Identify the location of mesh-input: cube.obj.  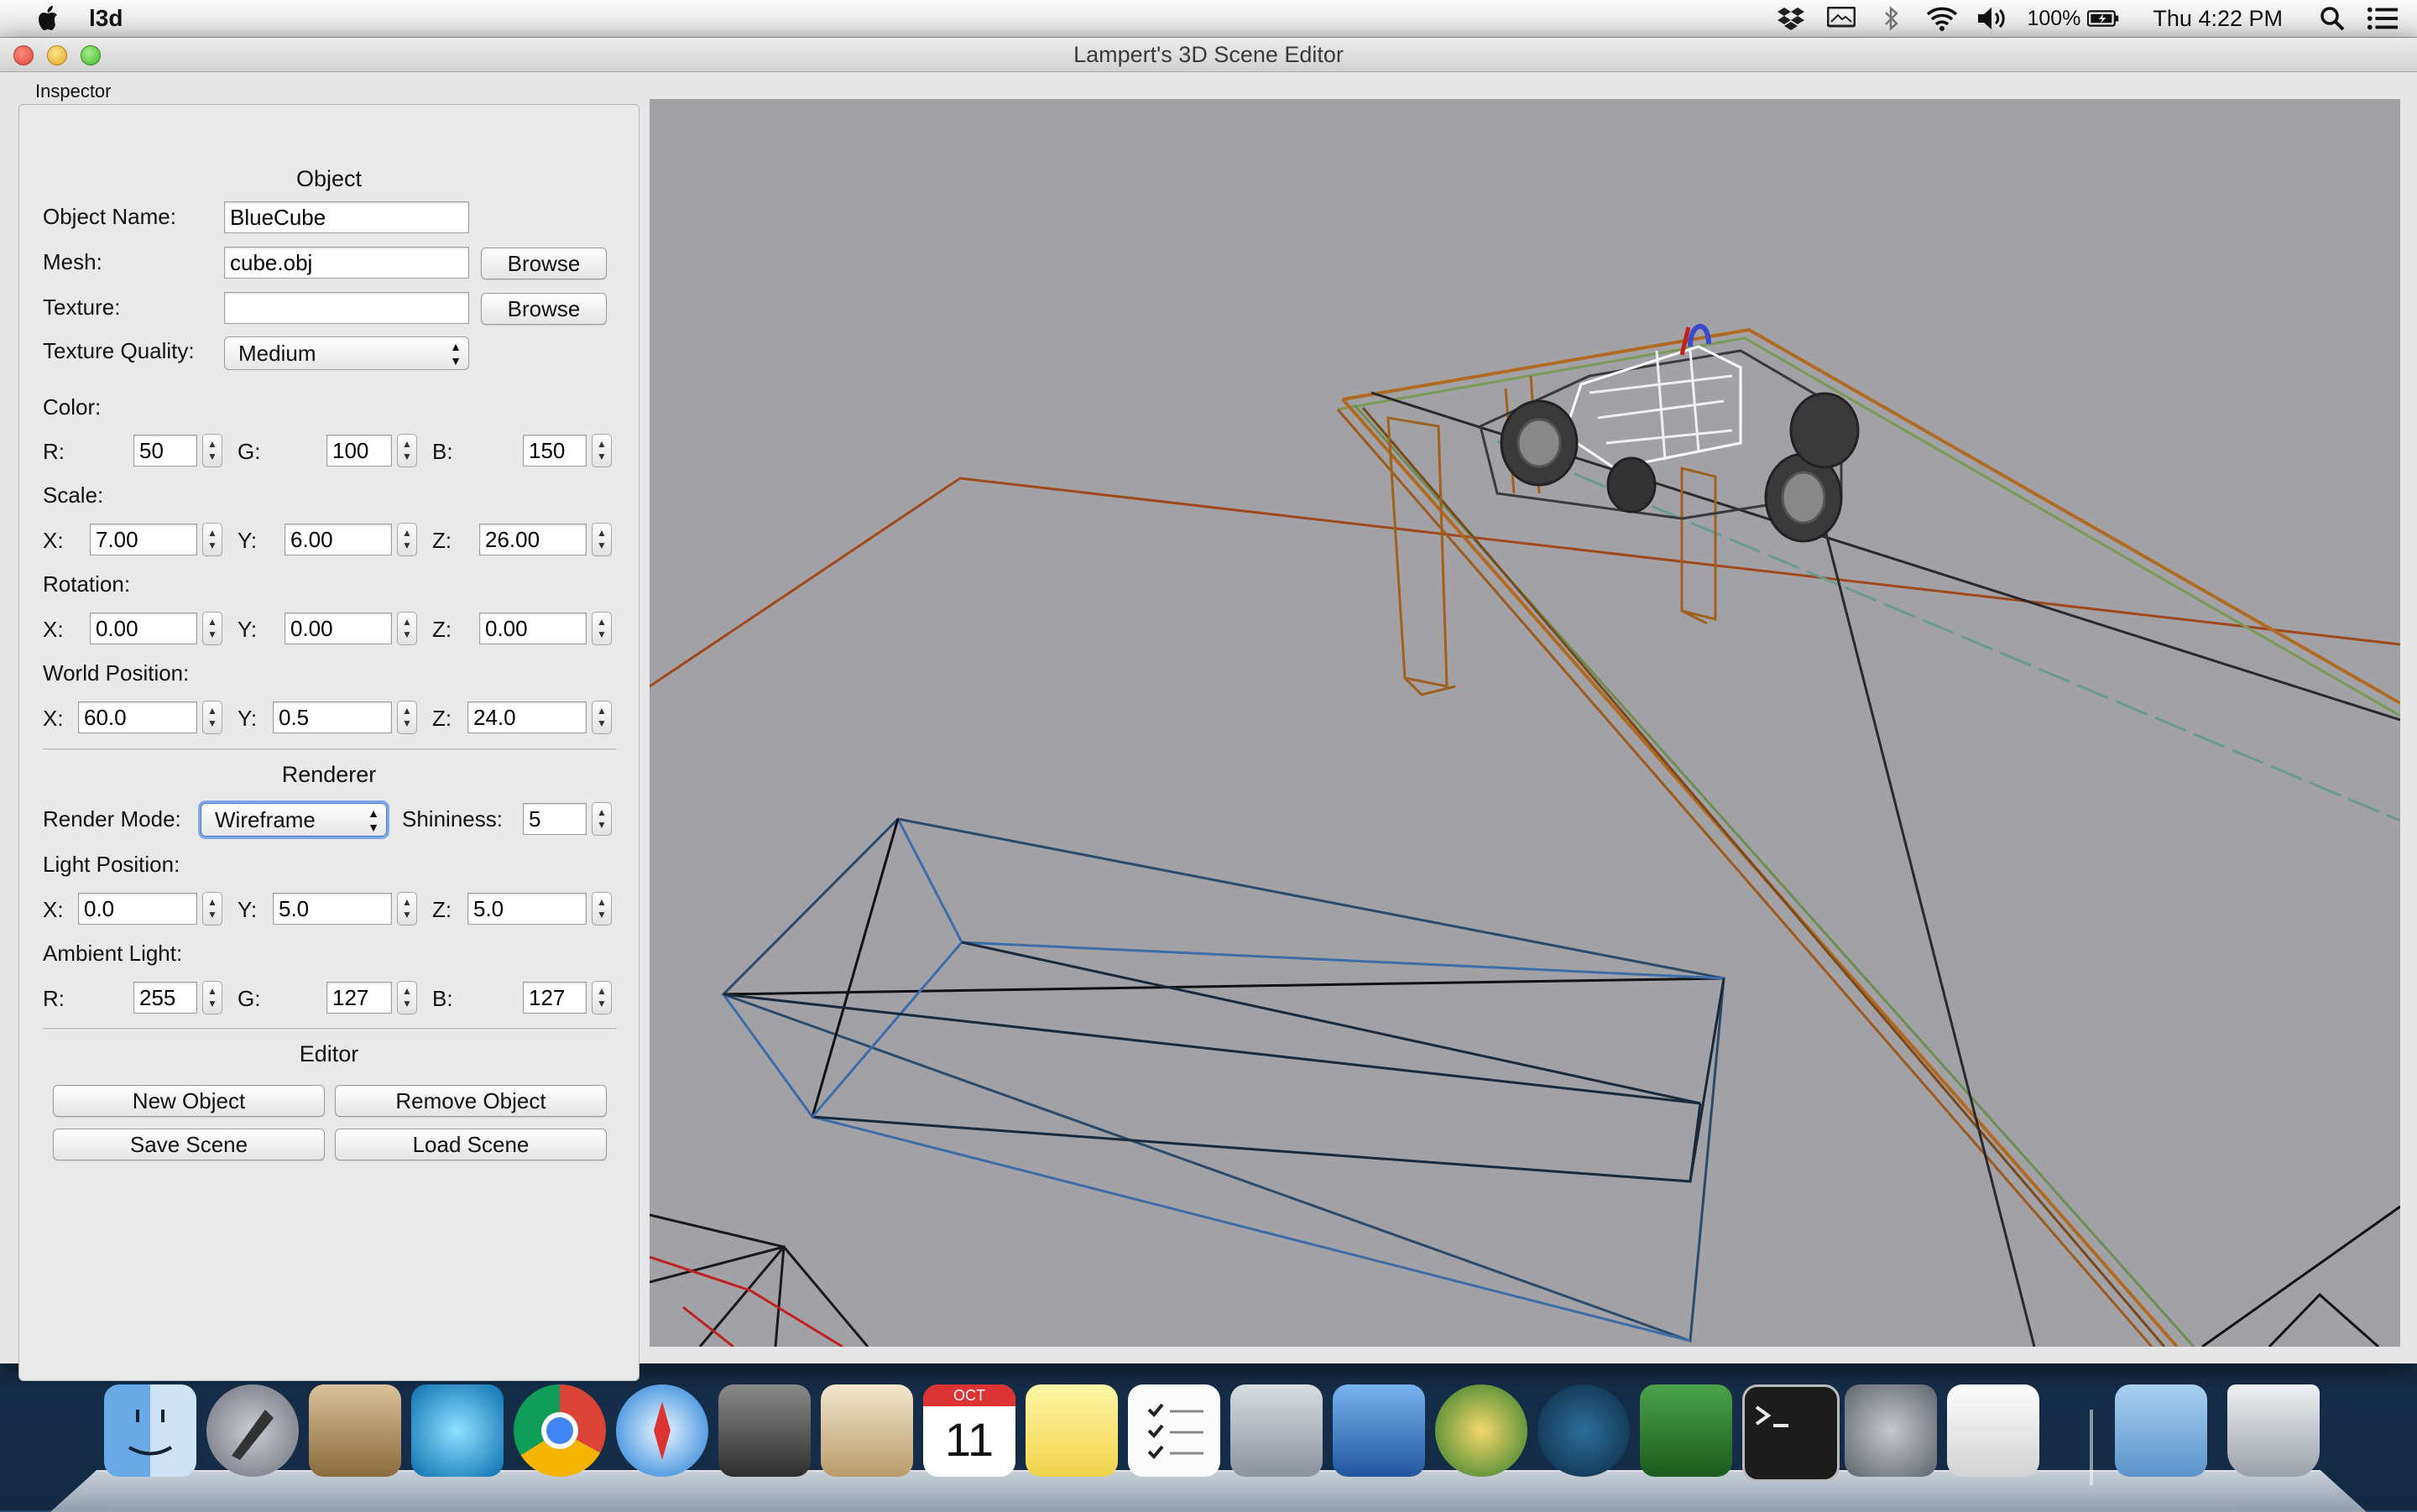
(346, 263).